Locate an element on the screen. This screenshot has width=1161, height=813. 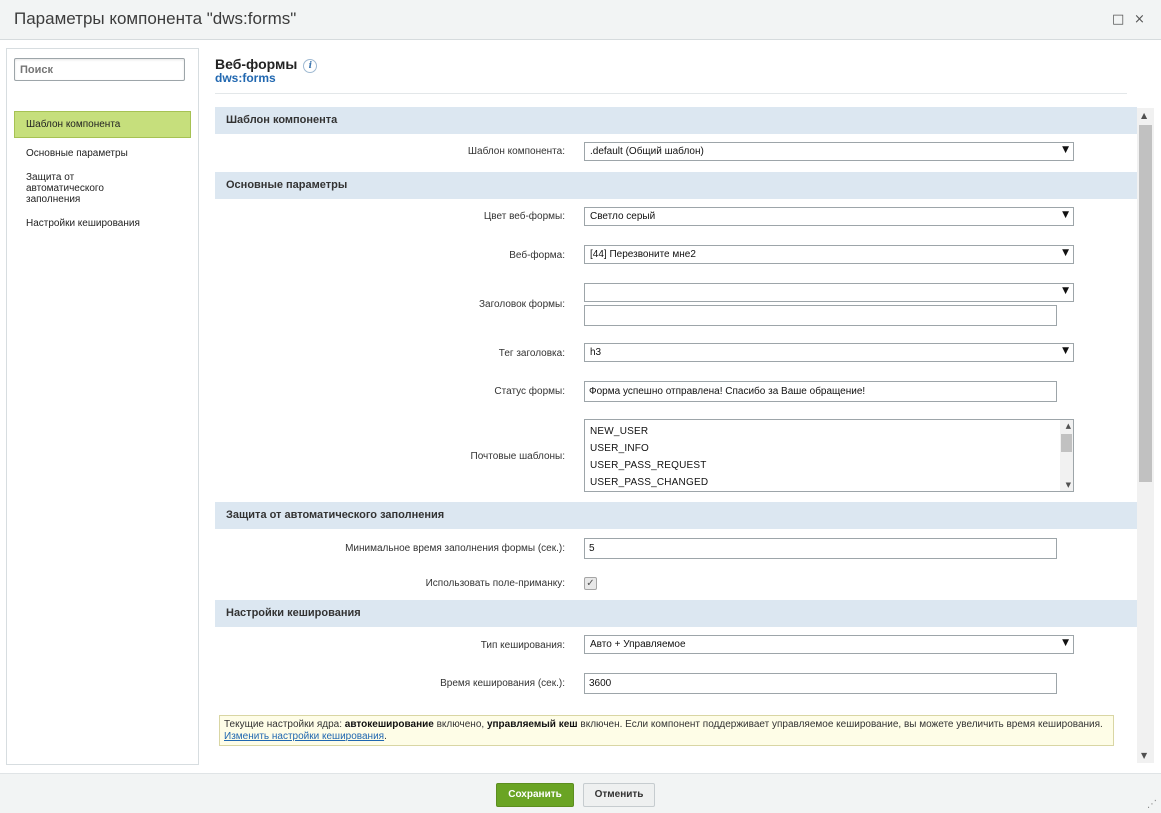
honeypot-label: Использовать поле-приманку: is located at coordinates (495, 583).